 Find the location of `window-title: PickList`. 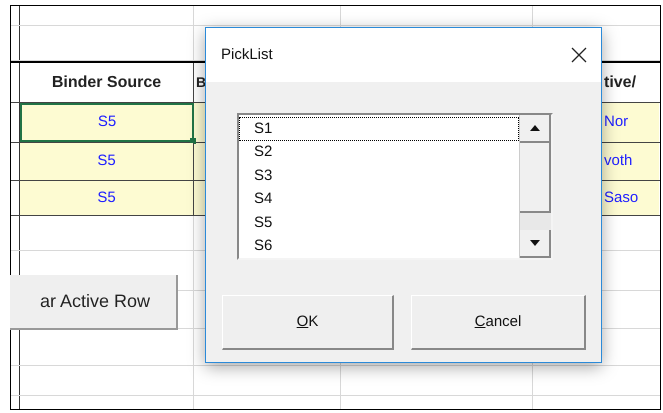

window-title: PickList is located at coordinates (247, 54).